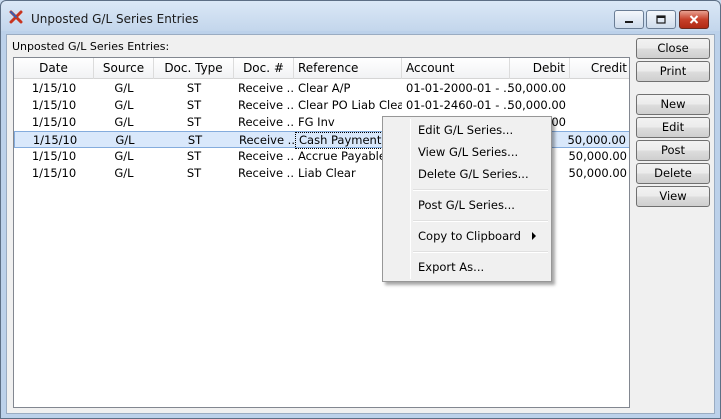  What do you see at coordinates (673, 150) in the screenshot?
I see `post-button: Post` at bounding box center [673, 150].